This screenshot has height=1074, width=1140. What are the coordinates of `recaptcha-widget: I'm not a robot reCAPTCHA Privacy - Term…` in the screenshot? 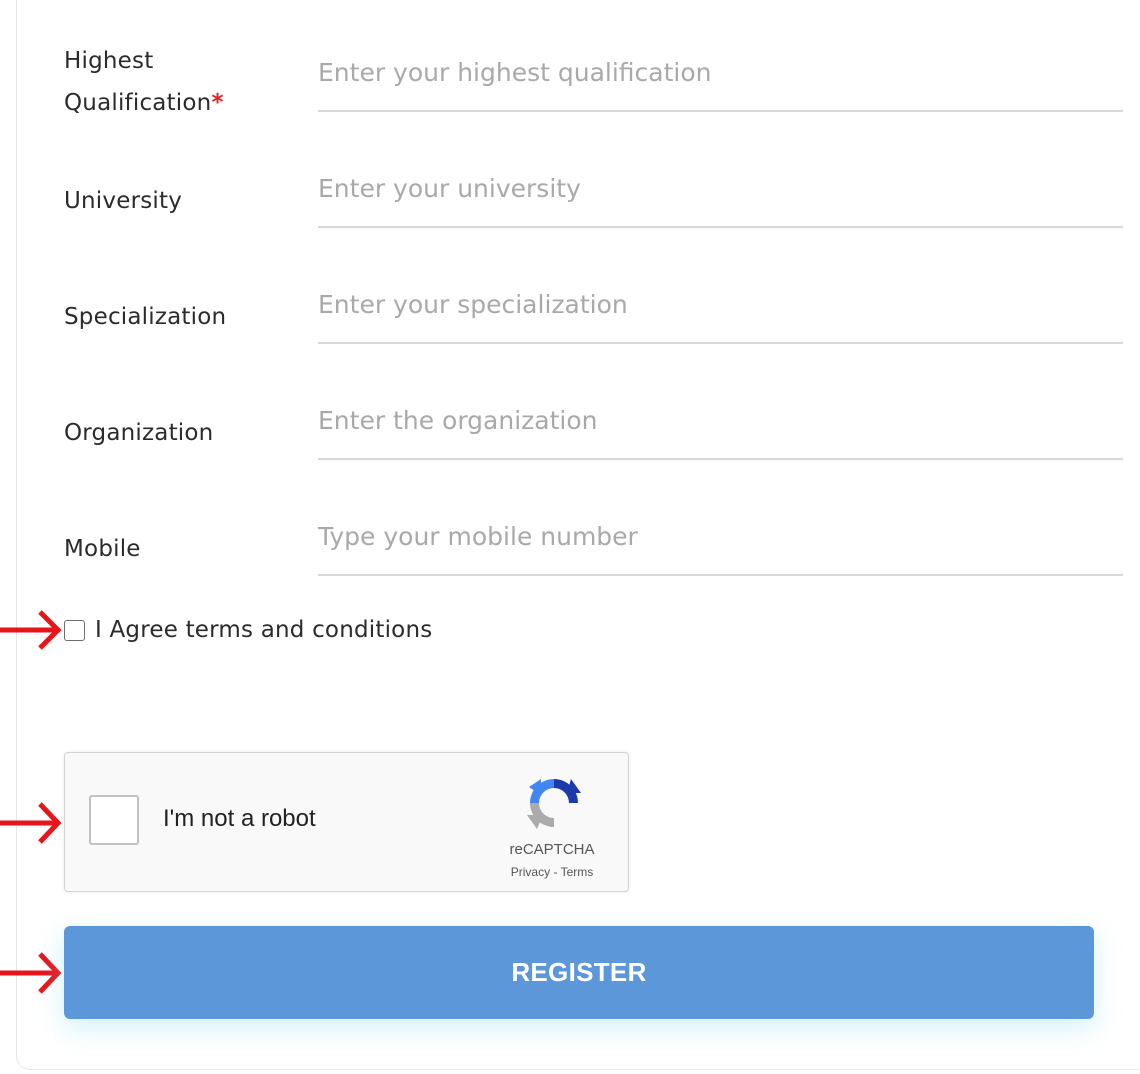 It's located at (346, 822).